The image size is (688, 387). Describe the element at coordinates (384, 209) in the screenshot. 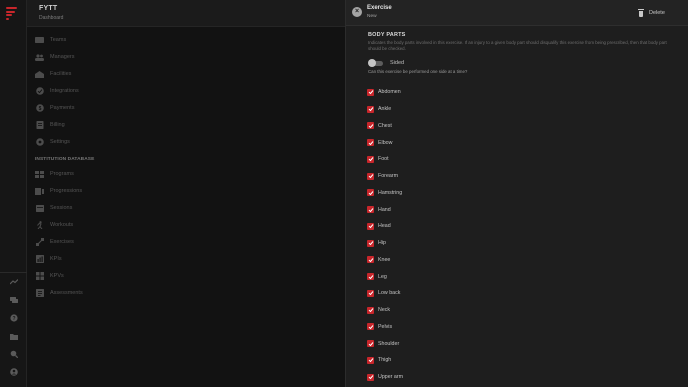

I see `checkbox-label: Hand` at that location.